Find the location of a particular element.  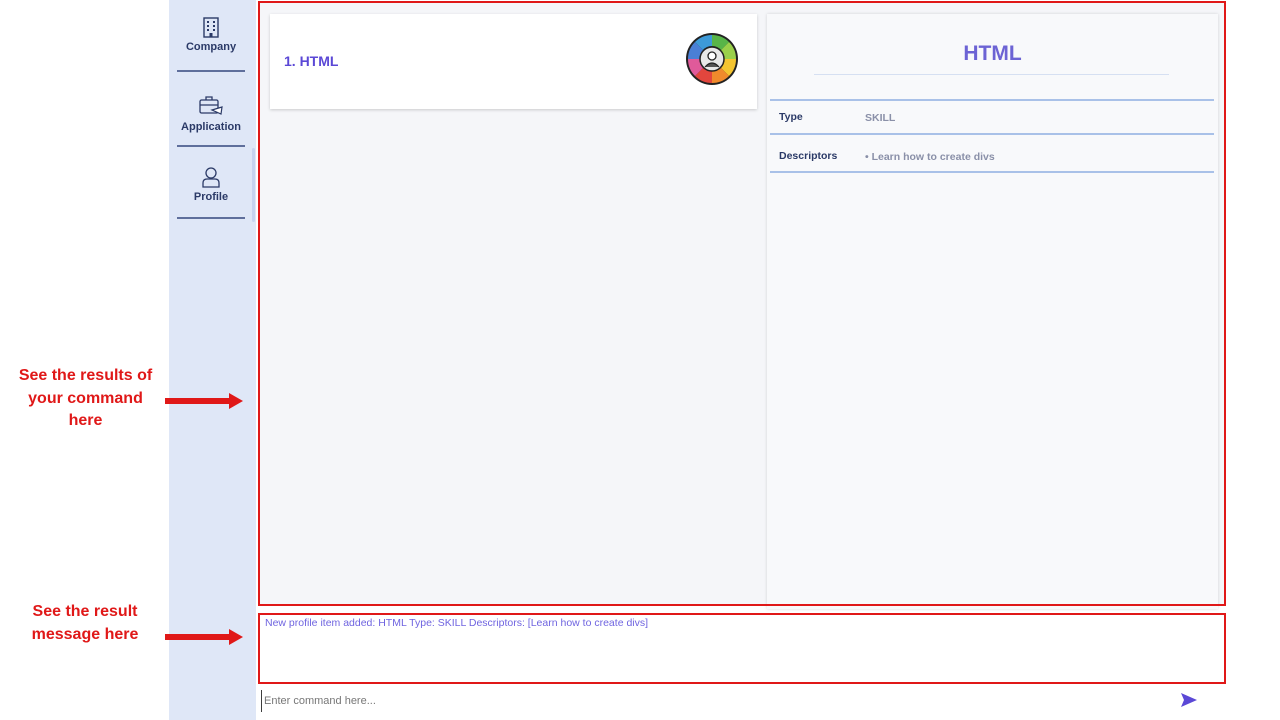

person-icon is located at coordinates (211, 177).